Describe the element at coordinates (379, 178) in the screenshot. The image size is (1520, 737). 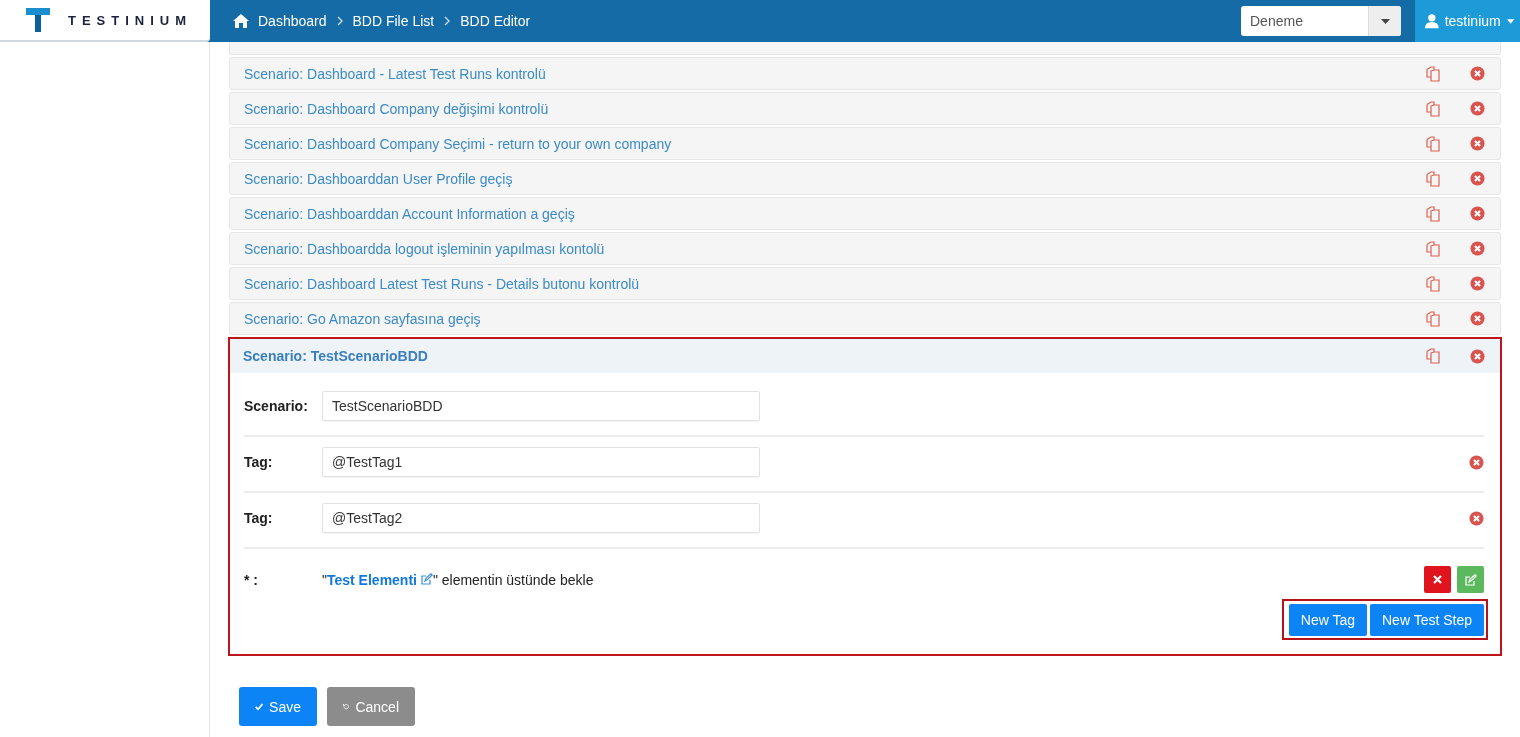
I see `scenario-title: Scenario: Dashboarddan User Profile geçiş` at that location.